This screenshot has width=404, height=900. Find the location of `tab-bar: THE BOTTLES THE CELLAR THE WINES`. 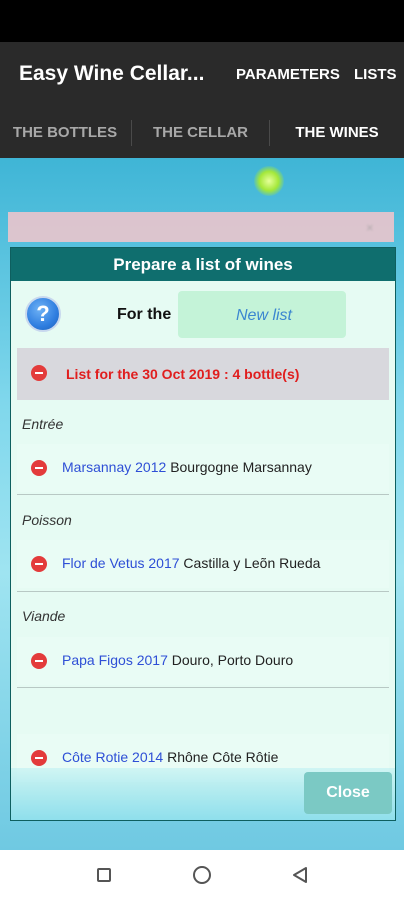

tab-bar: THE BOTTLES THE CELLAR THE WINES is located at coordinates (202, 136).